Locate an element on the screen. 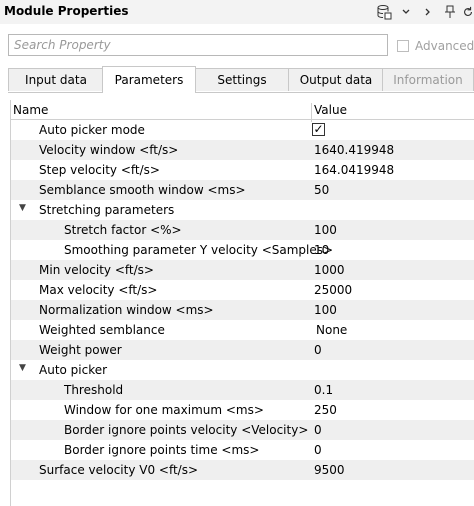  property-row: Stretch factor <%> 100 is located at coordinates (242, 230).